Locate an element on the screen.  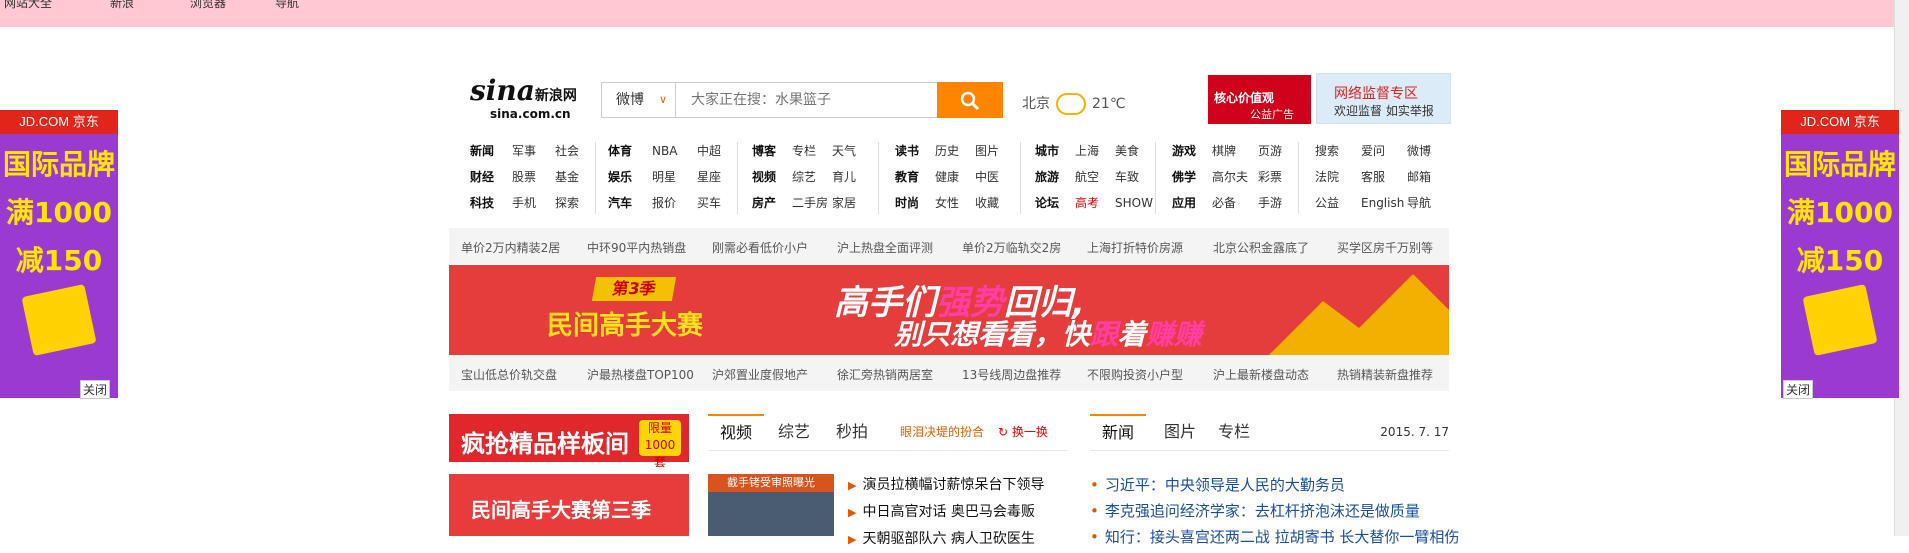
property-link: 单价2万临轨交2房 is located at coordinates (1011, 247).